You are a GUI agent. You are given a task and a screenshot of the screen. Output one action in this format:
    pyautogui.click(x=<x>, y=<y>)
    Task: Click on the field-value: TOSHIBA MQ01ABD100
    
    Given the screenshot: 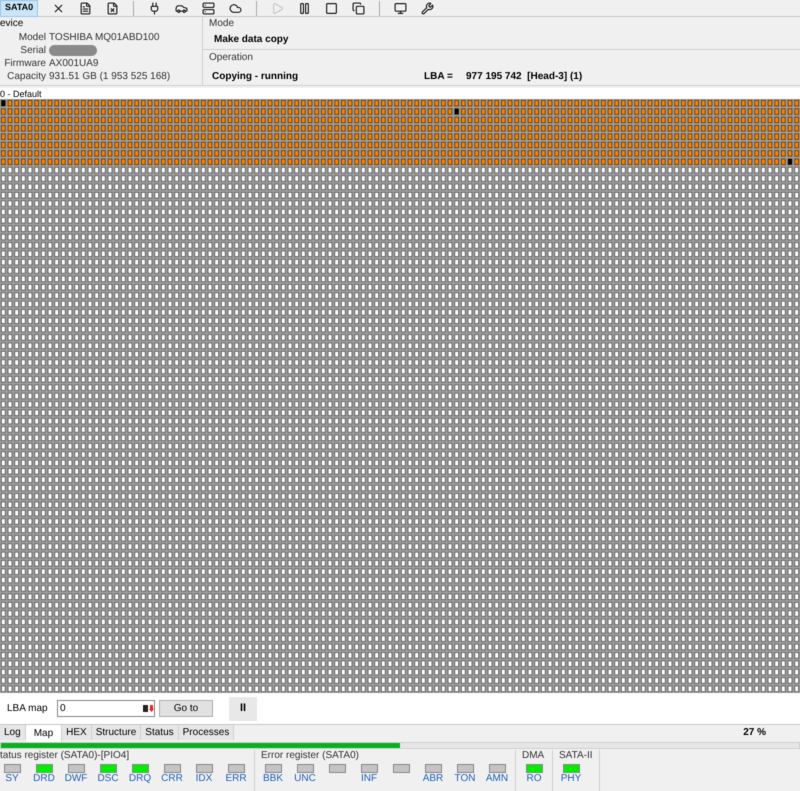 What is the action you would take?
    pyautogui.click(x=104, y=37)
    